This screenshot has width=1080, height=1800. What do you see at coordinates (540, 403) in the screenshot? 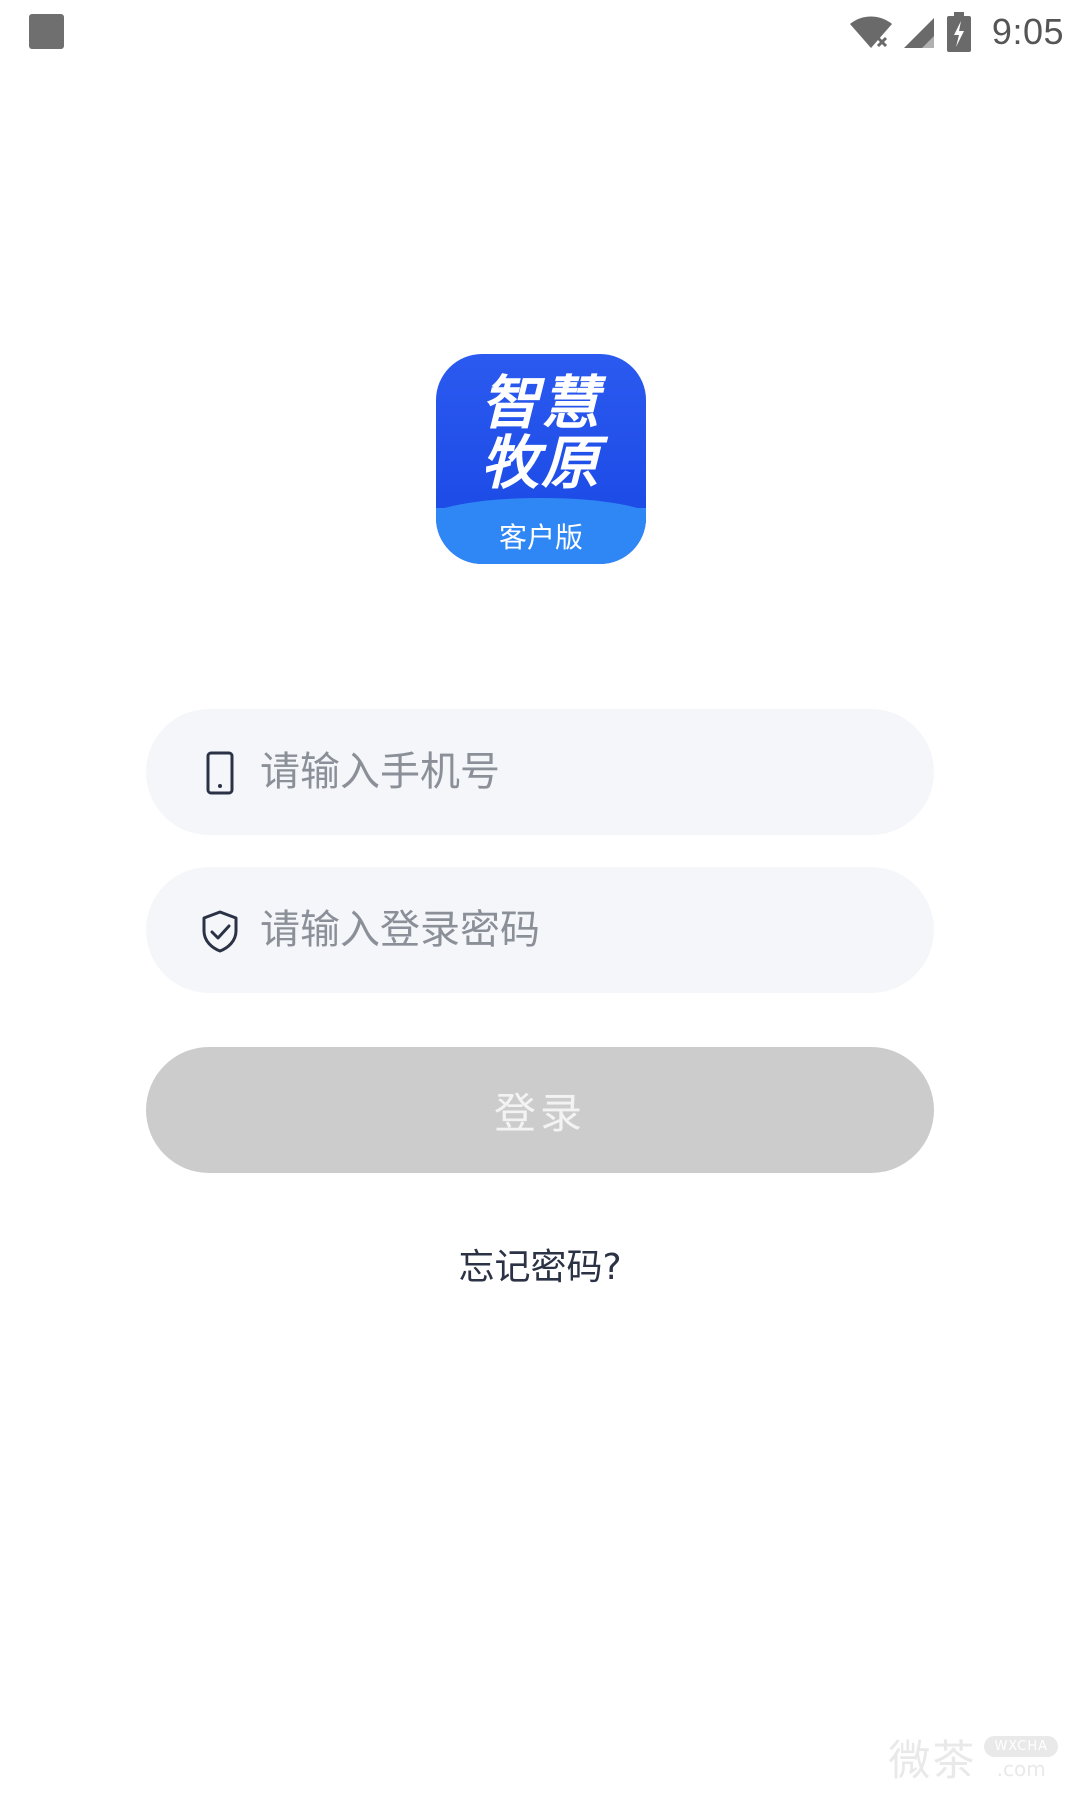
I see `logo-title-line1: 智慧` at bounding box center [540, 403].